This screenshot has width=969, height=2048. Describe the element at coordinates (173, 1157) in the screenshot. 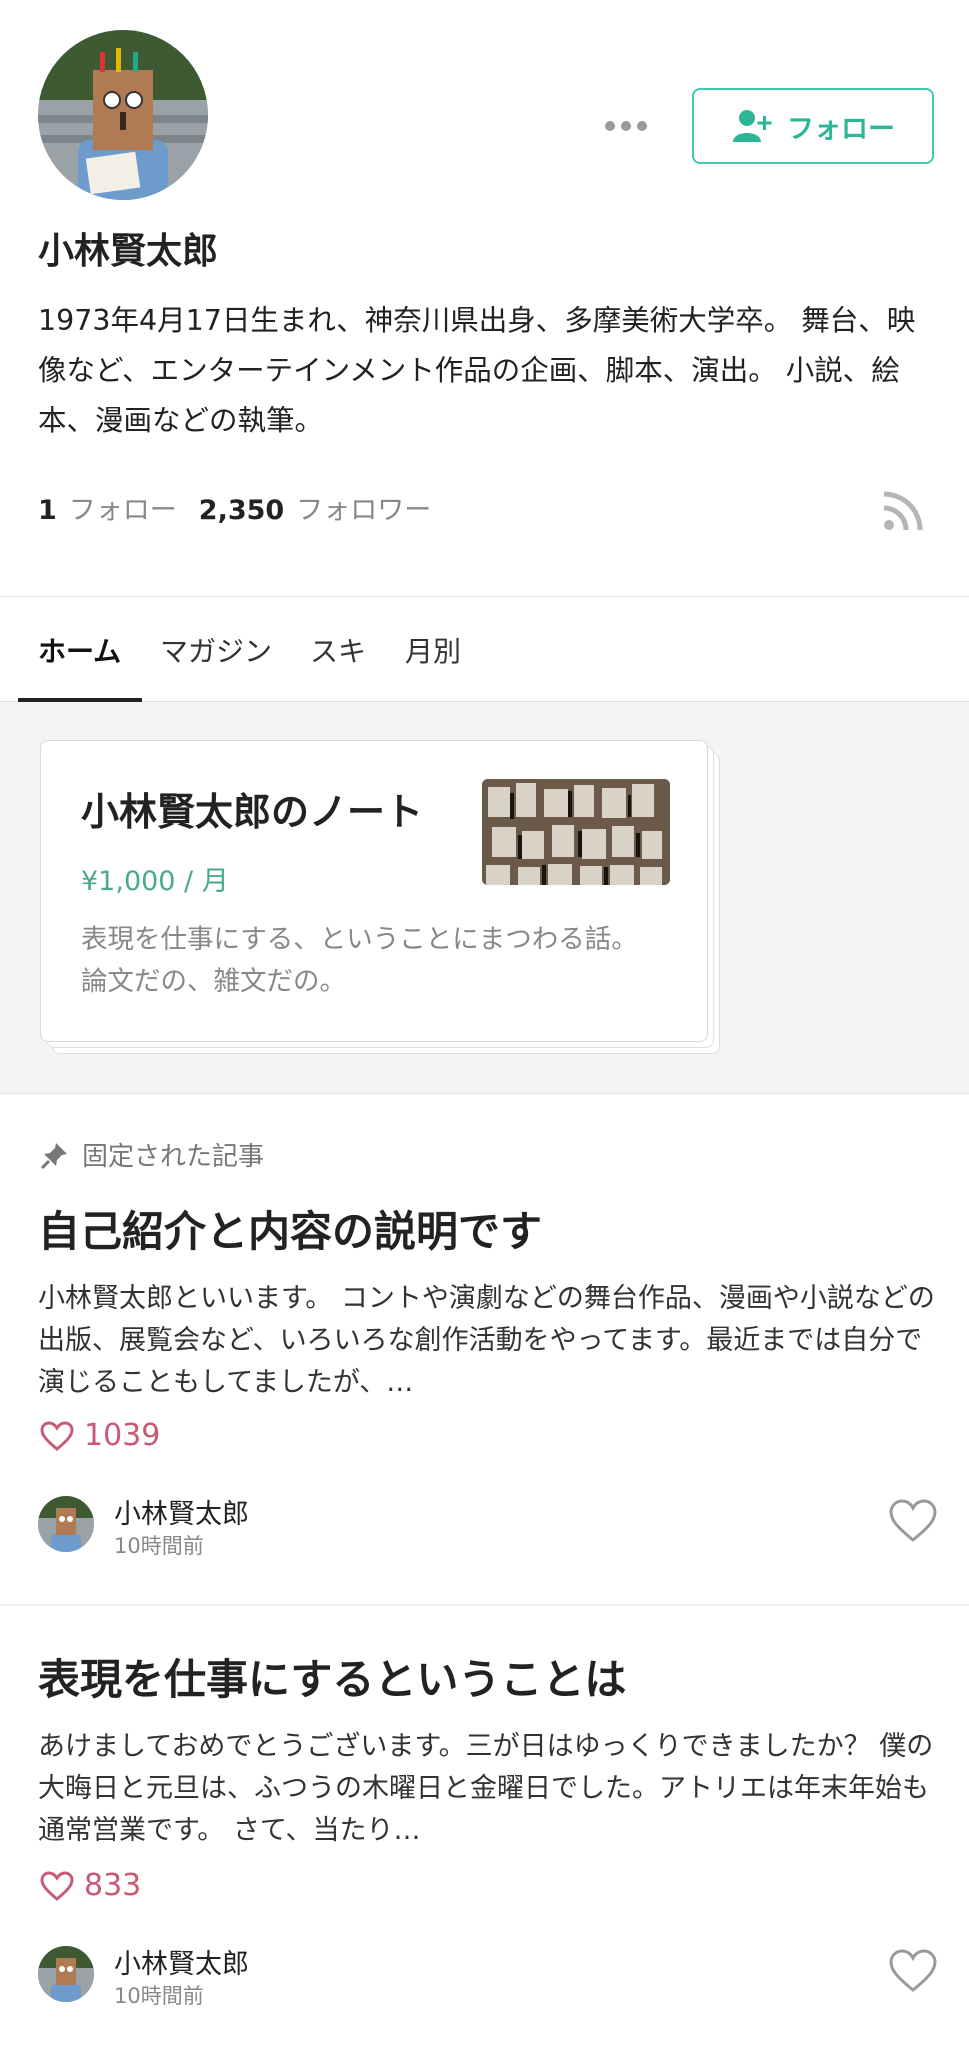

I see `pinned-label-text: 固定された記事` at that location.